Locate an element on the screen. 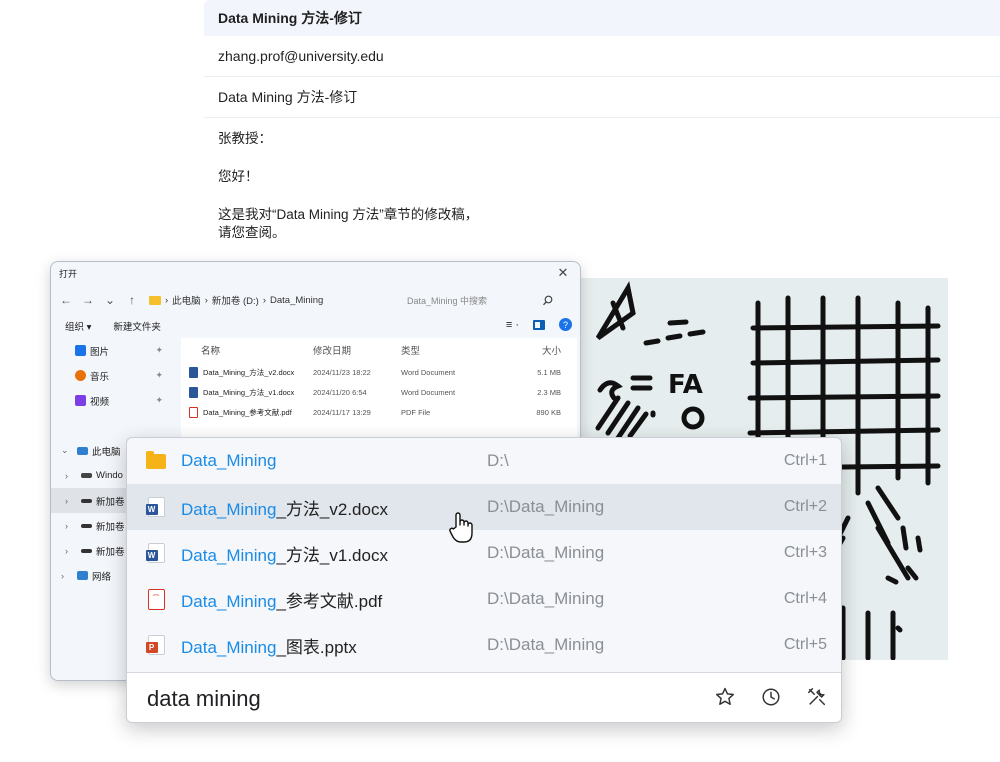 The height and width of the screenshot is (762, 1000). command-bar: 组织 ▾ 新建文件夹 ≡ · ? is located at coordinates (315, 326).